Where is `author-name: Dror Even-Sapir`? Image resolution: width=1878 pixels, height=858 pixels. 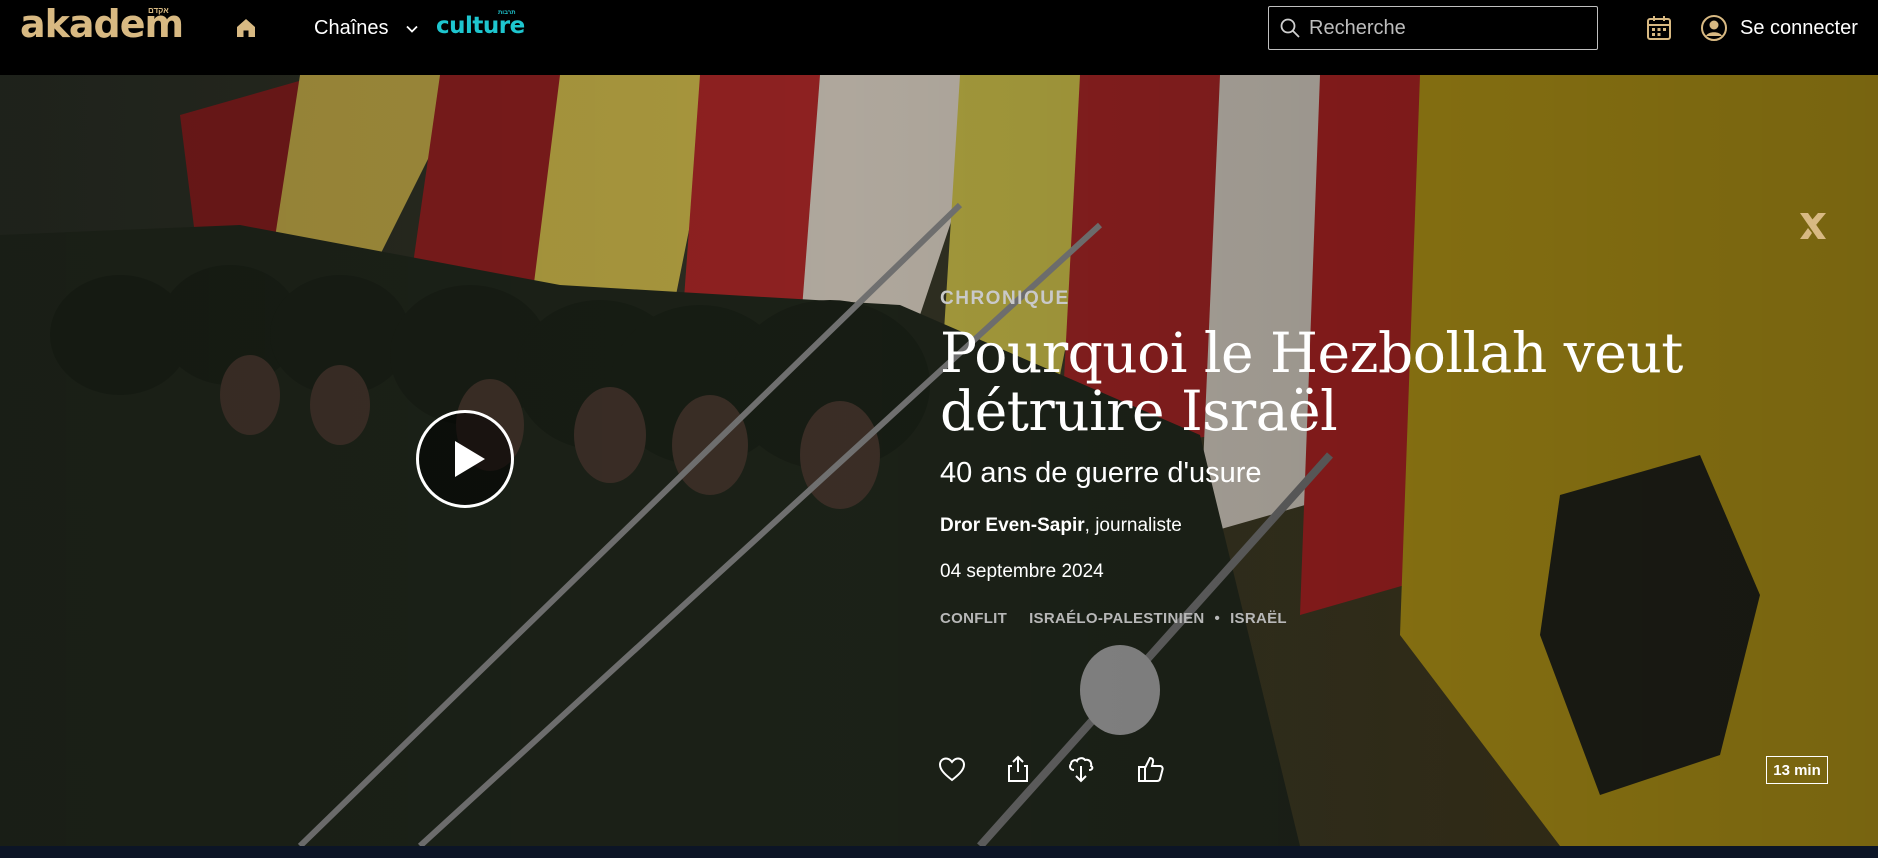
author-name: Dror Even-Sapir is located at coordinates (1012, 525).